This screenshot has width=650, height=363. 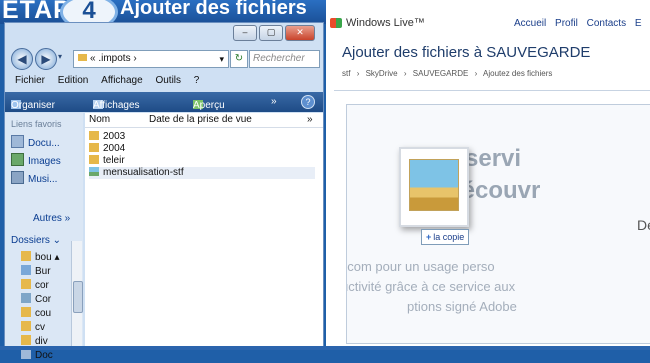 I want to click on link-profil: Profil, so click(x=566, y=23).